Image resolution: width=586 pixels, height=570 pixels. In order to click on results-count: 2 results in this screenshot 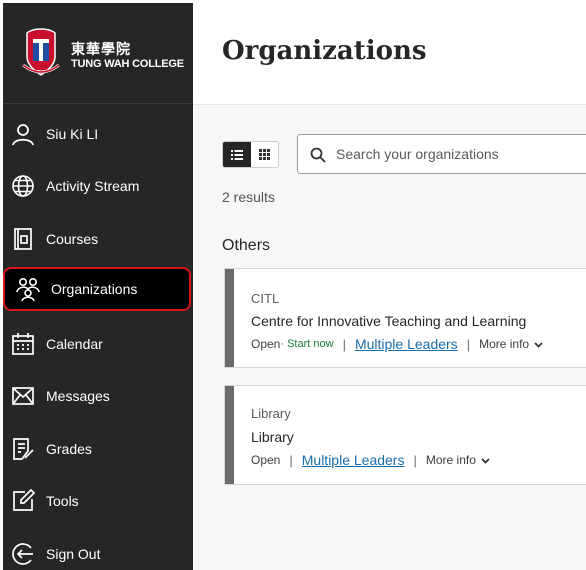, I will do `click(248, 197)`.